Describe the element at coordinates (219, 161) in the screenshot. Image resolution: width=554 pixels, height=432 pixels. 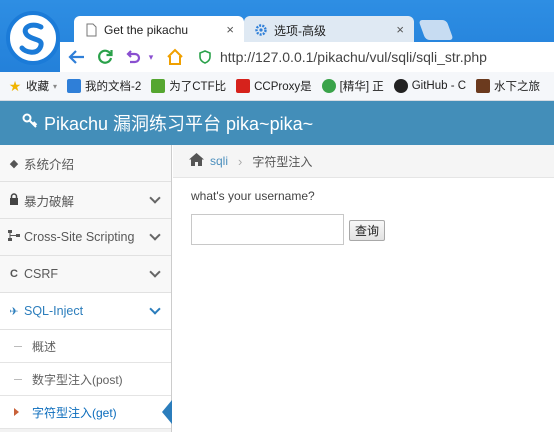
I see `breadcrumb-link-sqli: sqli` at that location.